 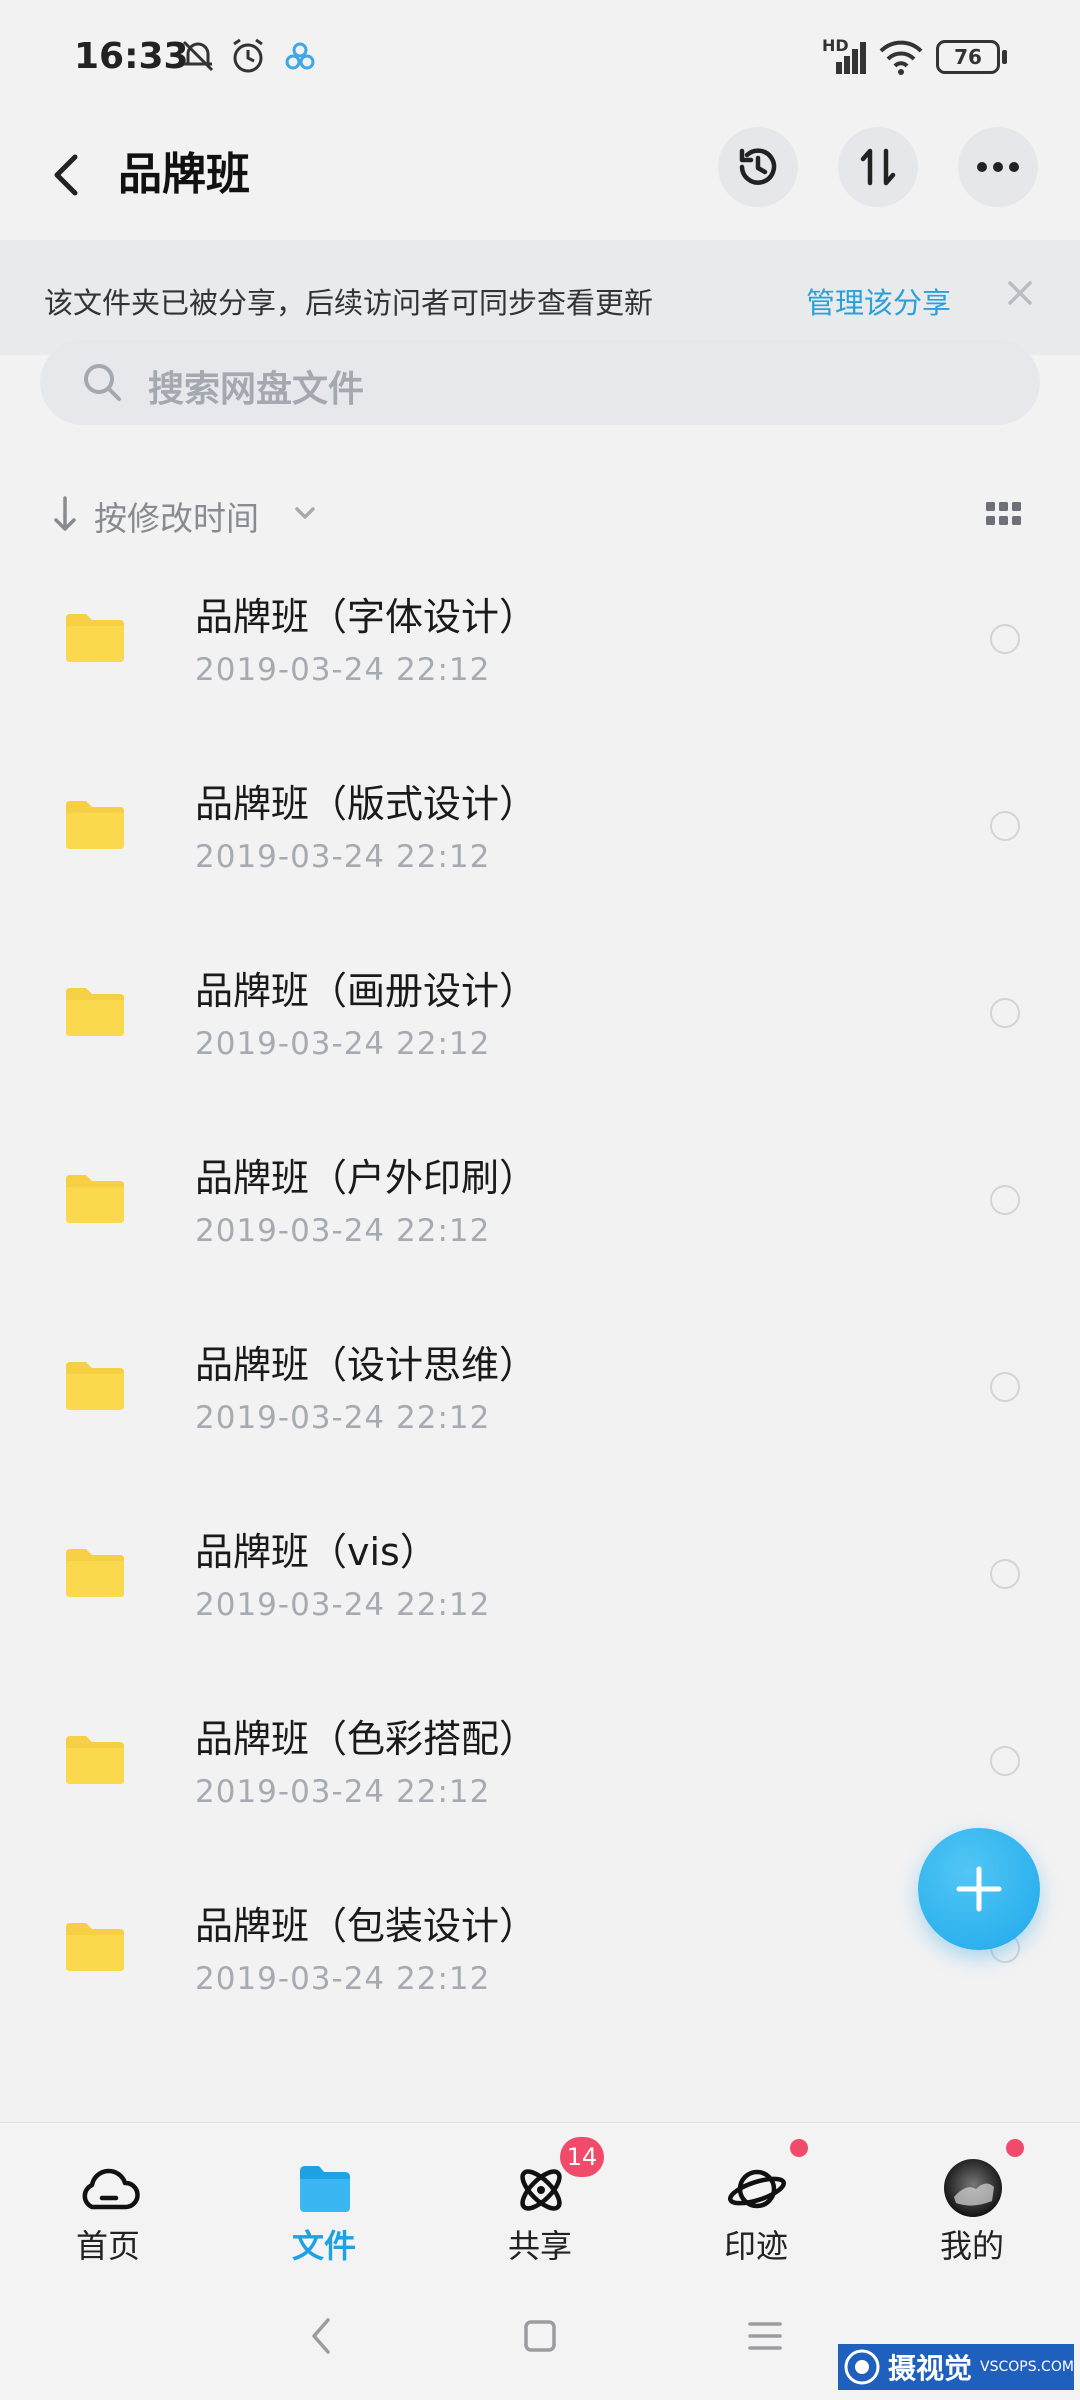 I want to click on status-bar: 16:33 HD 76, so click(x=540, y=60).